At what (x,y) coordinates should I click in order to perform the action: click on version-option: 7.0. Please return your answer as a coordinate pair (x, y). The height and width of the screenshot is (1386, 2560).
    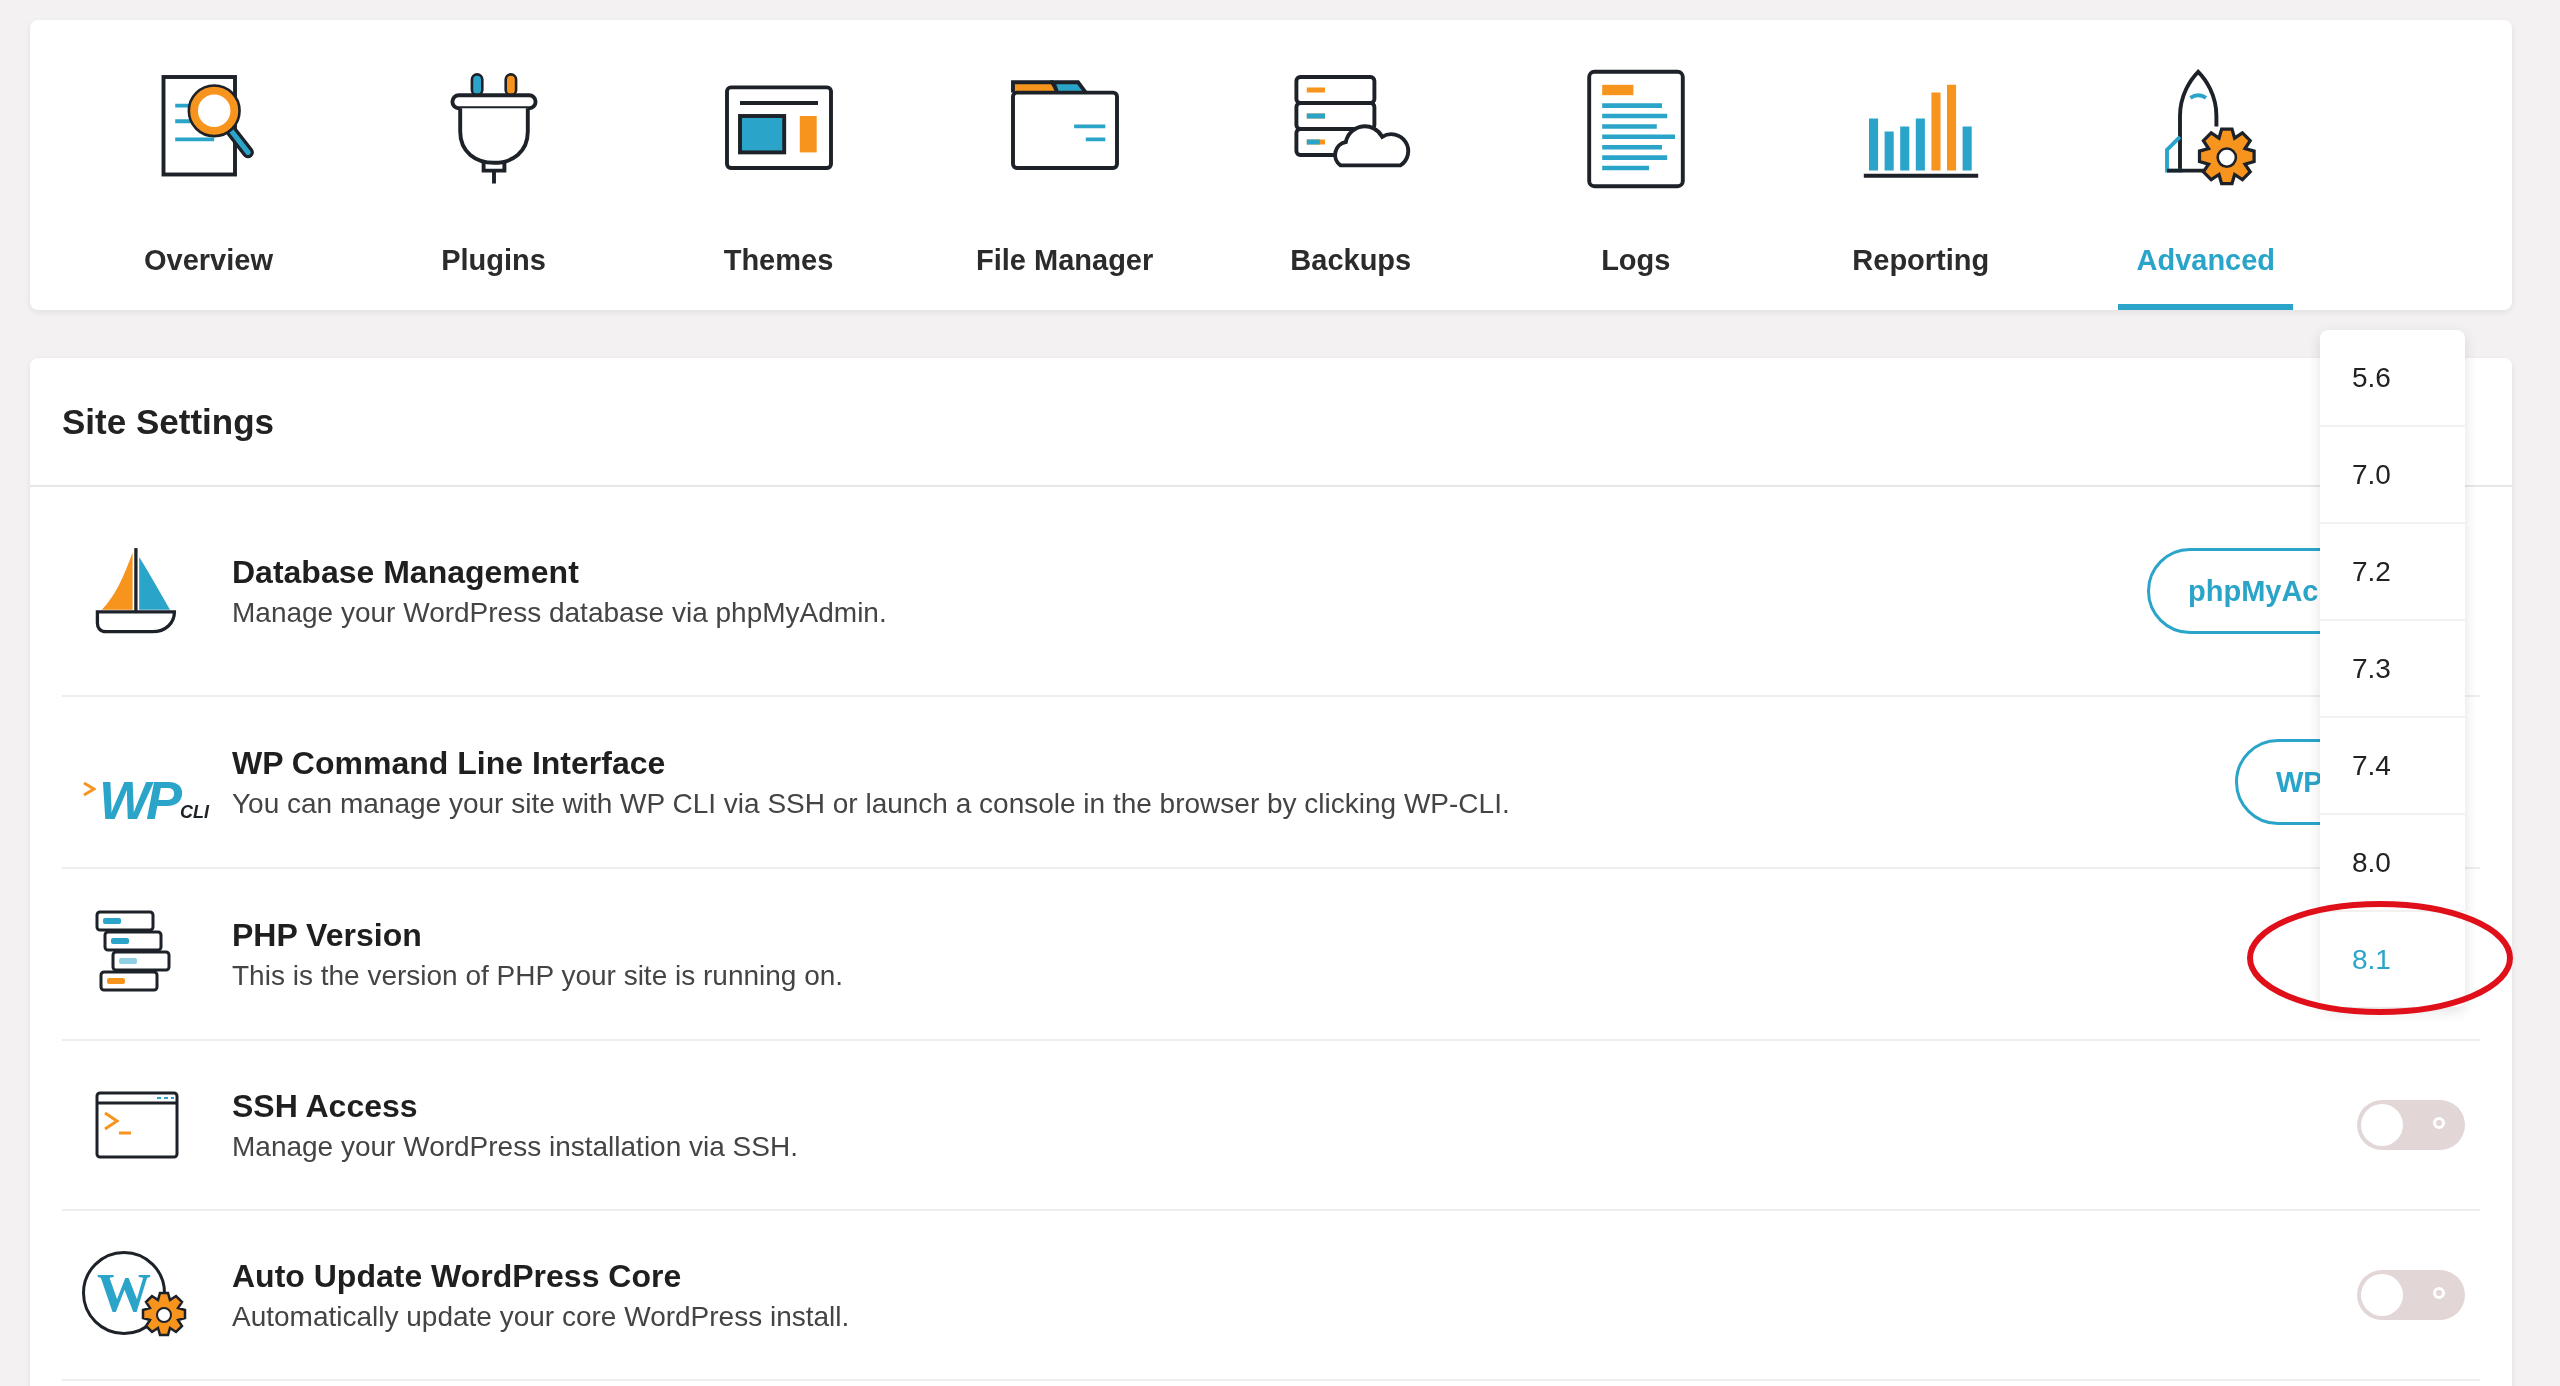
    Looking at the image, I should click on (2392, 475).